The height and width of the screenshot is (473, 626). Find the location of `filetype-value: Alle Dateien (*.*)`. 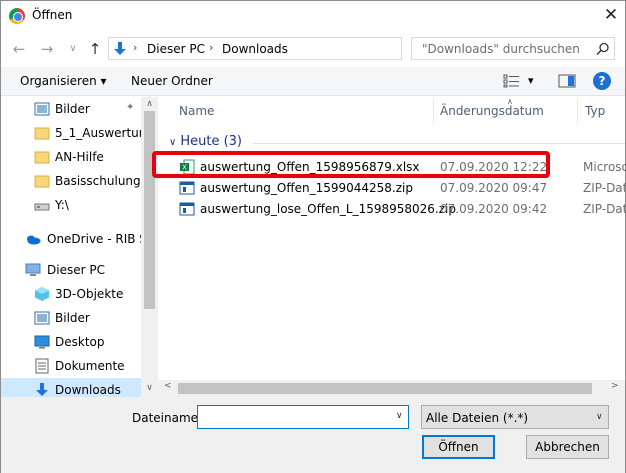

filetype-value: Alle Dateien (*.*) is located at coordinates (477, 418).